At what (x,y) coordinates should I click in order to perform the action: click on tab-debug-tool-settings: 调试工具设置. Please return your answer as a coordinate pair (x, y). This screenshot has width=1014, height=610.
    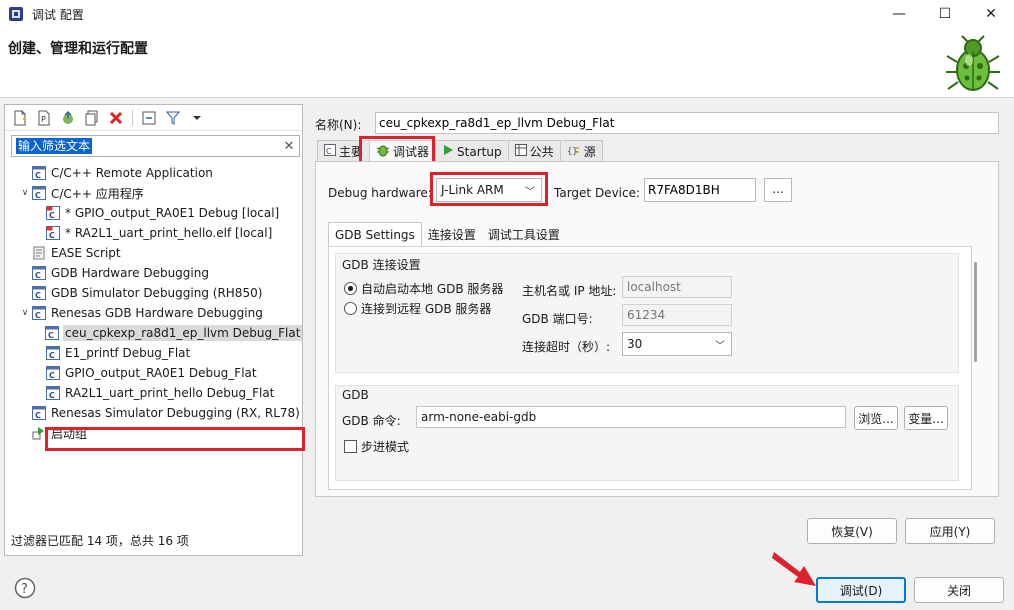
    Looking at the image, I should click on (524, 234).